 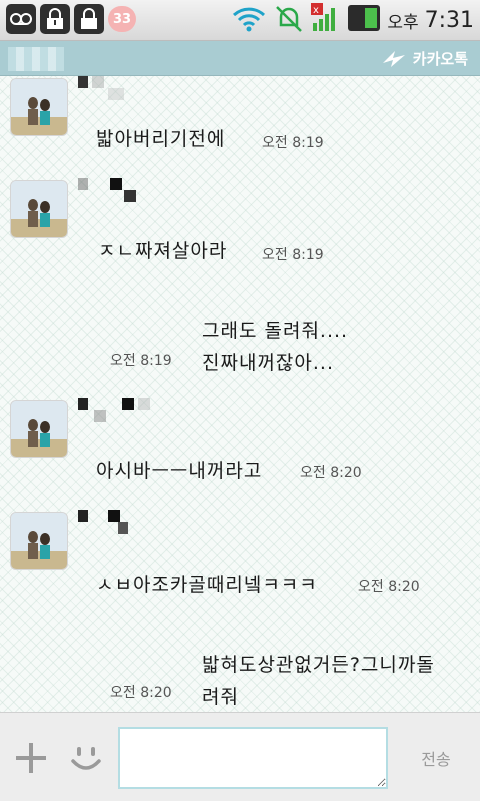 What do you see at coordinates (440, 59) in the screenshot?
I see `app-name: 카카오톡` at bounding box center [440, 59].